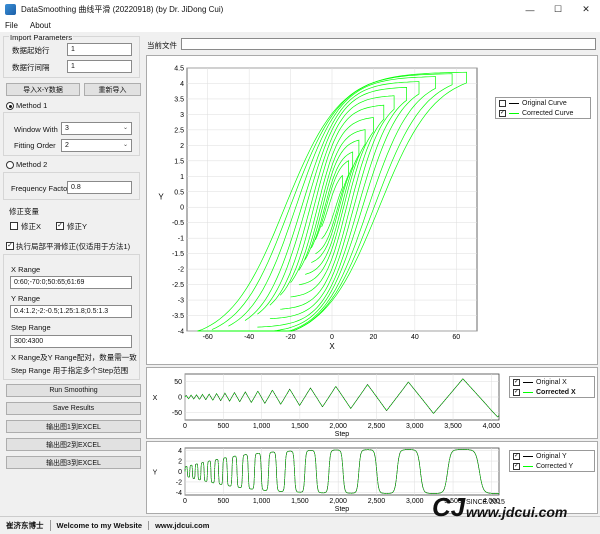 The height and width of the screenshot is (534, 600). I want to click on y-tick-label: -0.5, so click(178, 223).